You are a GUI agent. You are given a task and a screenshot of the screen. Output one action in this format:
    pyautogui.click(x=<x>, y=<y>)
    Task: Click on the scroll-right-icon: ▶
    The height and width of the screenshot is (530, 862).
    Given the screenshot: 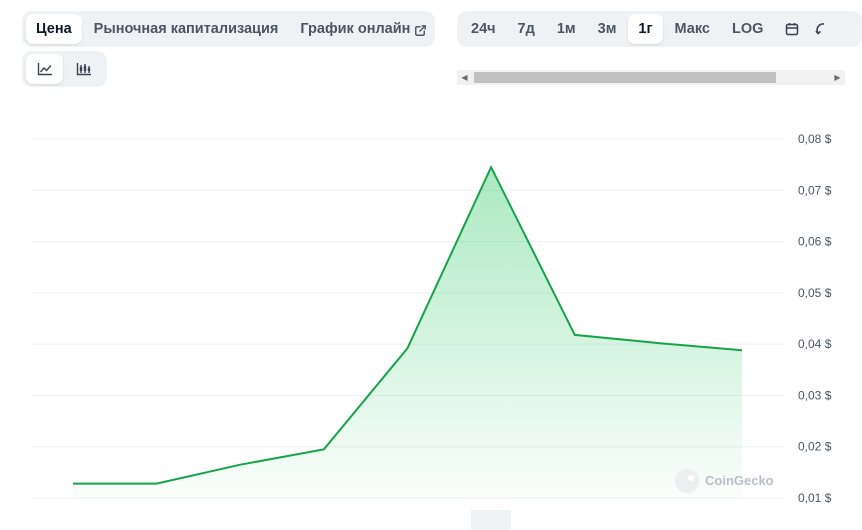 What is the action you would take?
    pyautogui.click(x=837, y=77)
    